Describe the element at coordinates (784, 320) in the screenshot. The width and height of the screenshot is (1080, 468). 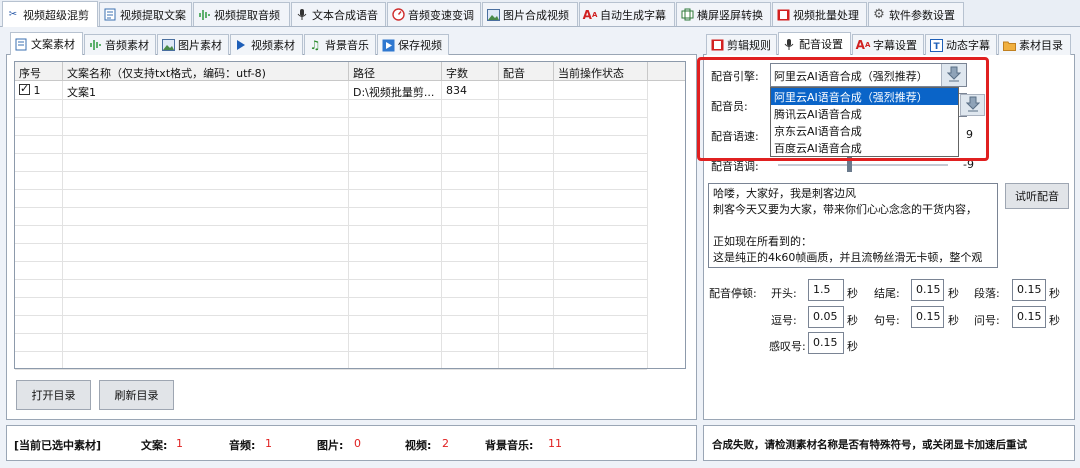
I see `pause-label: 逗号:` at that location.